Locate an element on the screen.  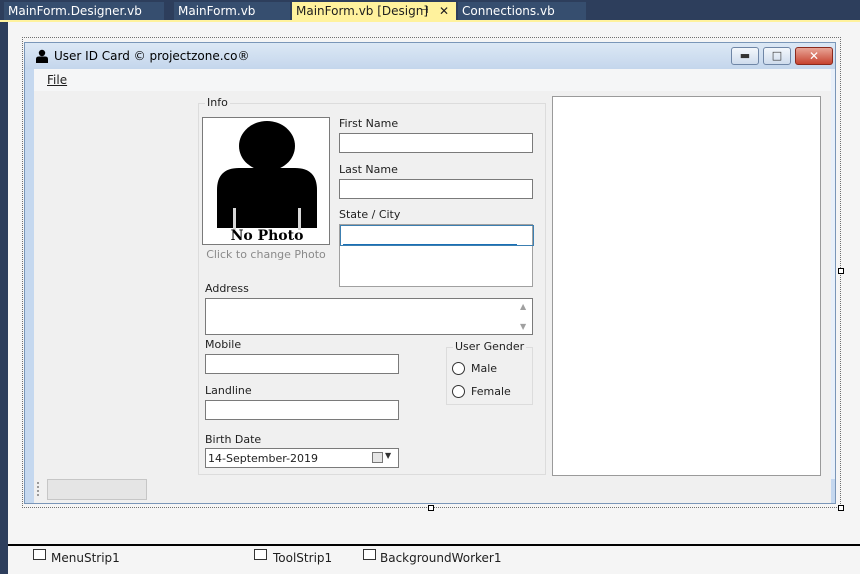
tab-mainform-designer-vb: MainForm.Designer.vb is located at coordinates (84, 11).